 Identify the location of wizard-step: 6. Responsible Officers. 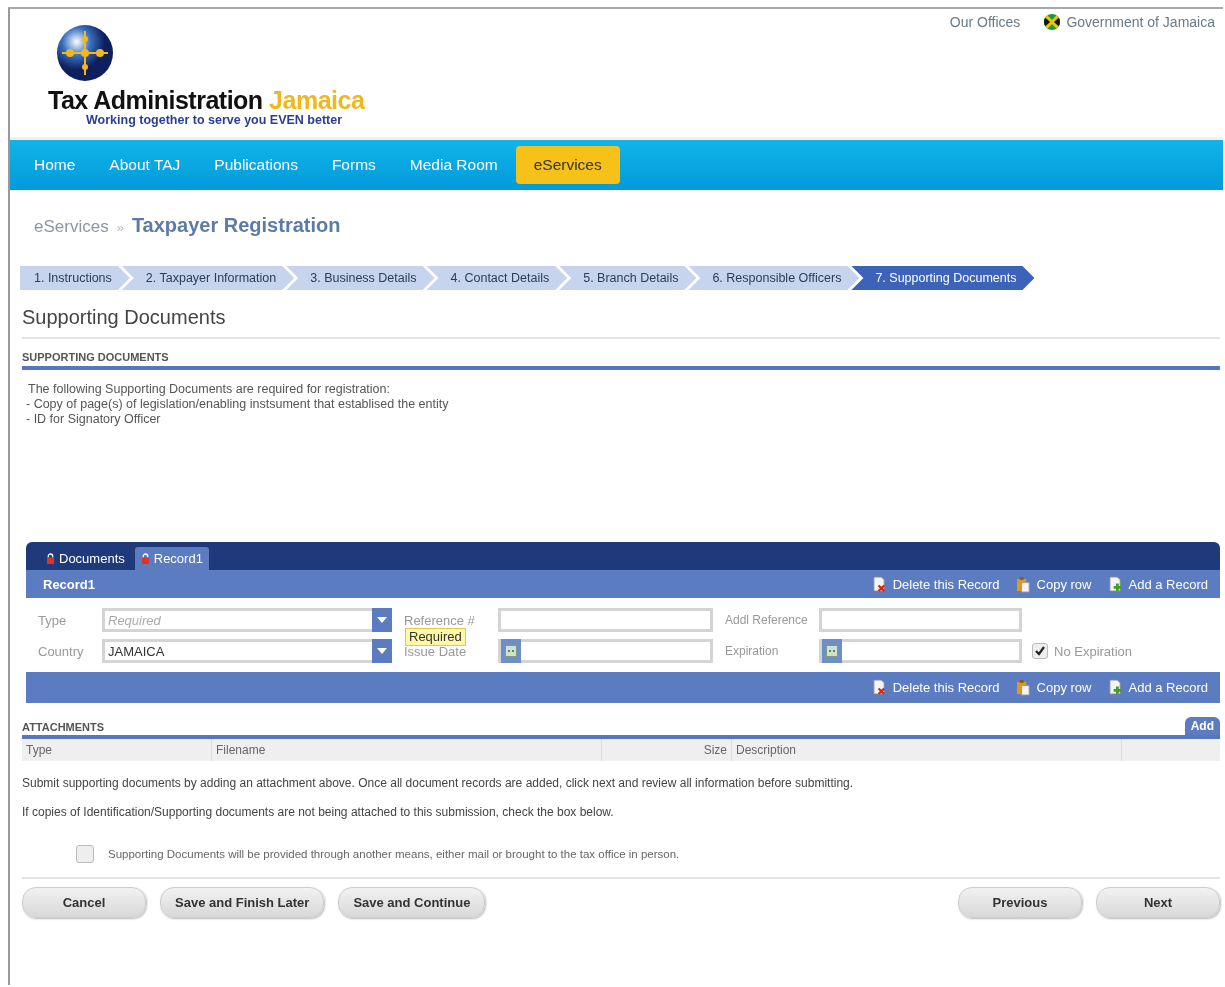
(774, 278).